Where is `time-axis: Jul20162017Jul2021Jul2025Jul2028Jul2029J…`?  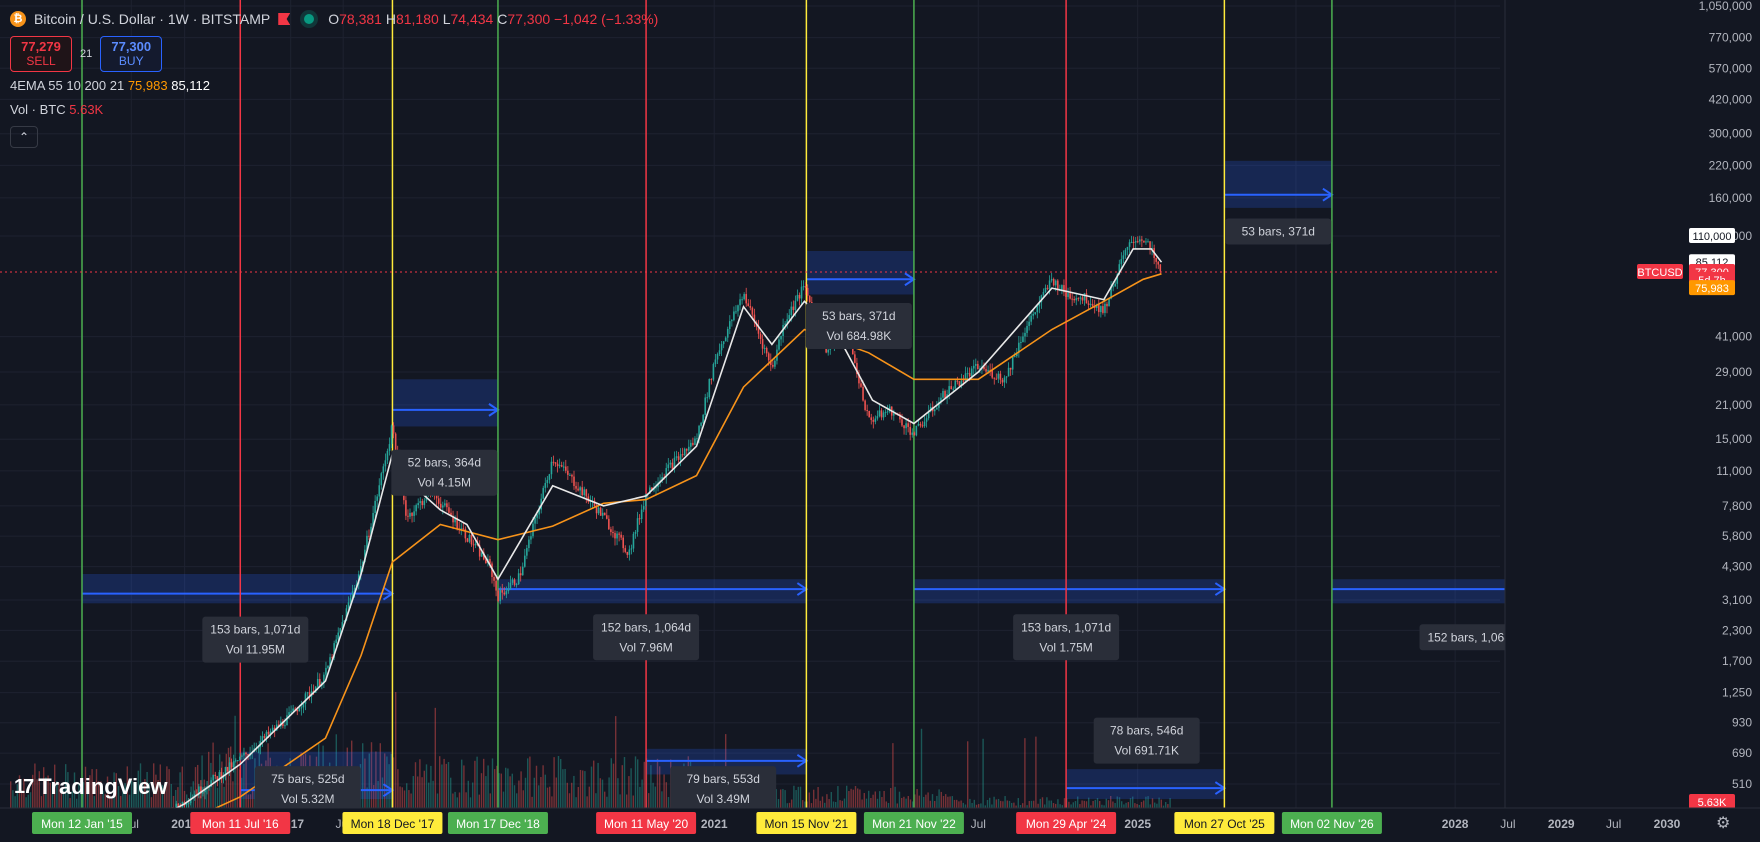 time-axis: Jul20162017Jul2021Jul2025Jul2028Jul2029J… is located at coordinates (880, 824).